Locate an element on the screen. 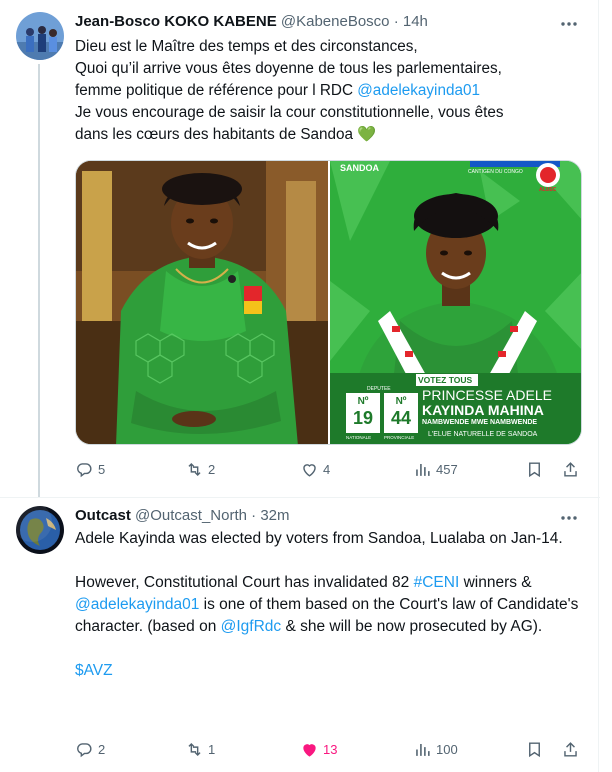  avatar-image is located at coordinates (40, 36).